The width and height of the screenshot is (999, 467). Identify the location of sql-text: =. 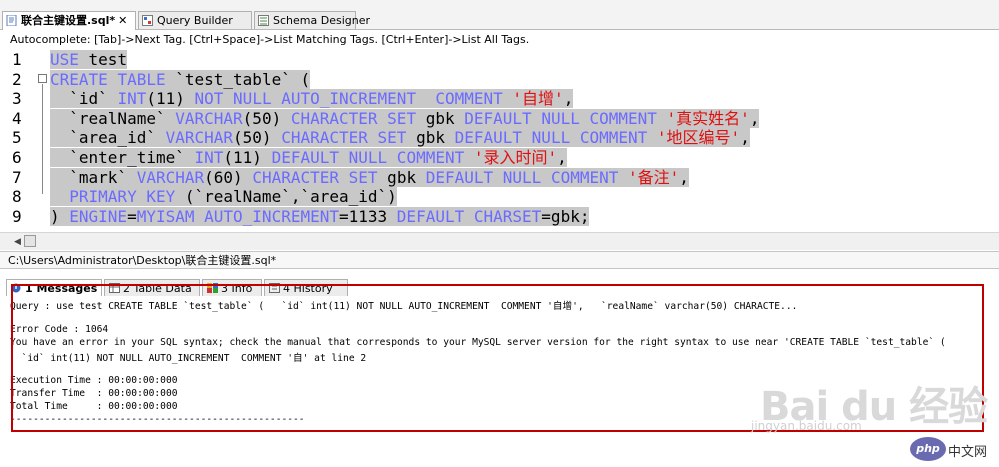
(132, 216).